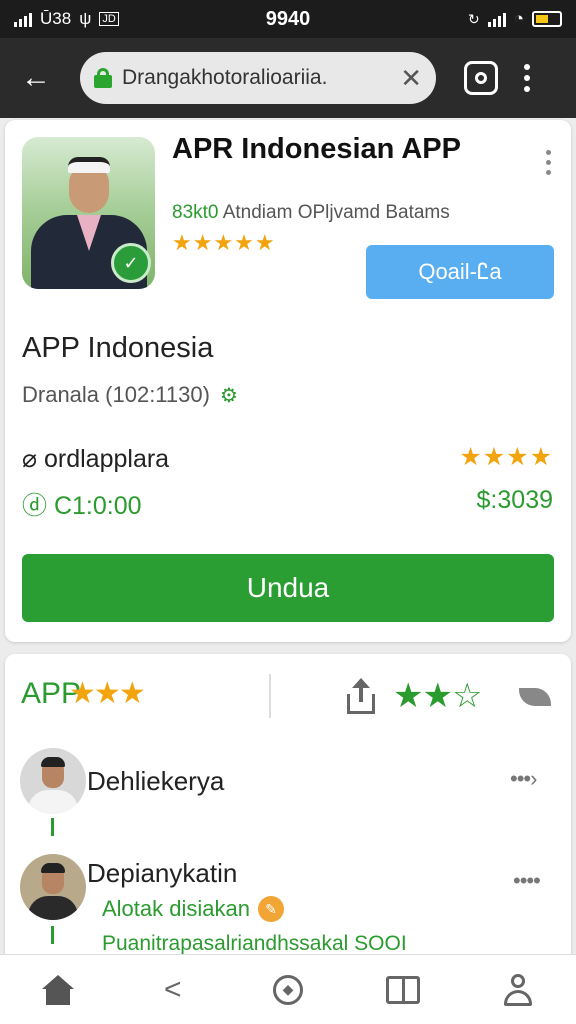  Describe the element at coordinates (316, 149) in the screenshot. I see `app-title: APR Indonesian APP` at that location.